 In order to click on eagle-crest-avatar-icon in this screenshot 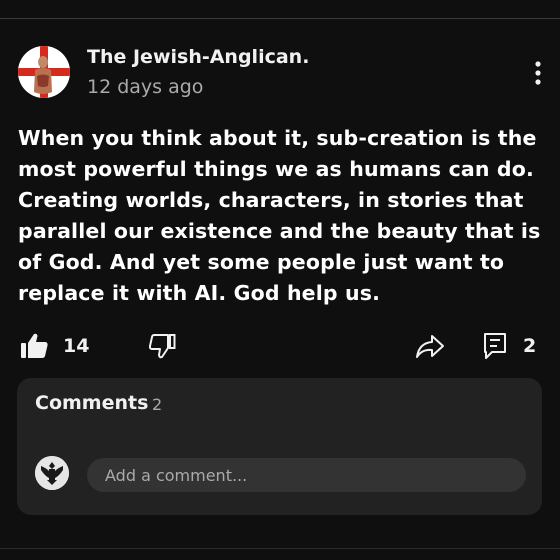, I will do `click(52, 473)`.